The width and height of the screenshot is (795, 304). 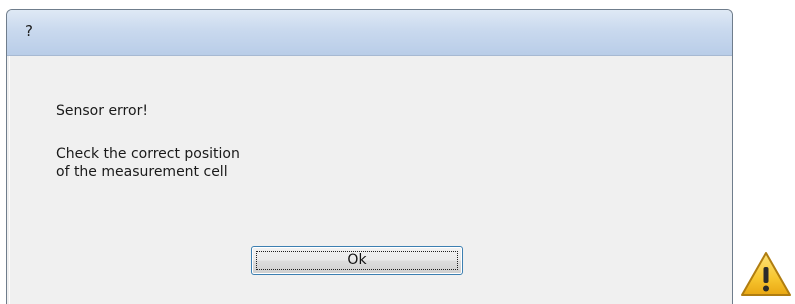 What do you see at coordinates (142, 172) in the screenshot?
I see `error-detail-line-2: of the measurement cell` at bounding box center [142, 172].